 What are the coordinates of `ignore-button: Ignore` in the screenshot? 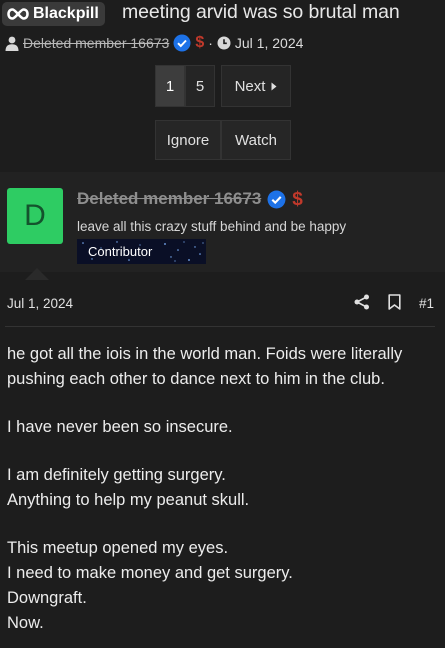 It's located at (188, 140).